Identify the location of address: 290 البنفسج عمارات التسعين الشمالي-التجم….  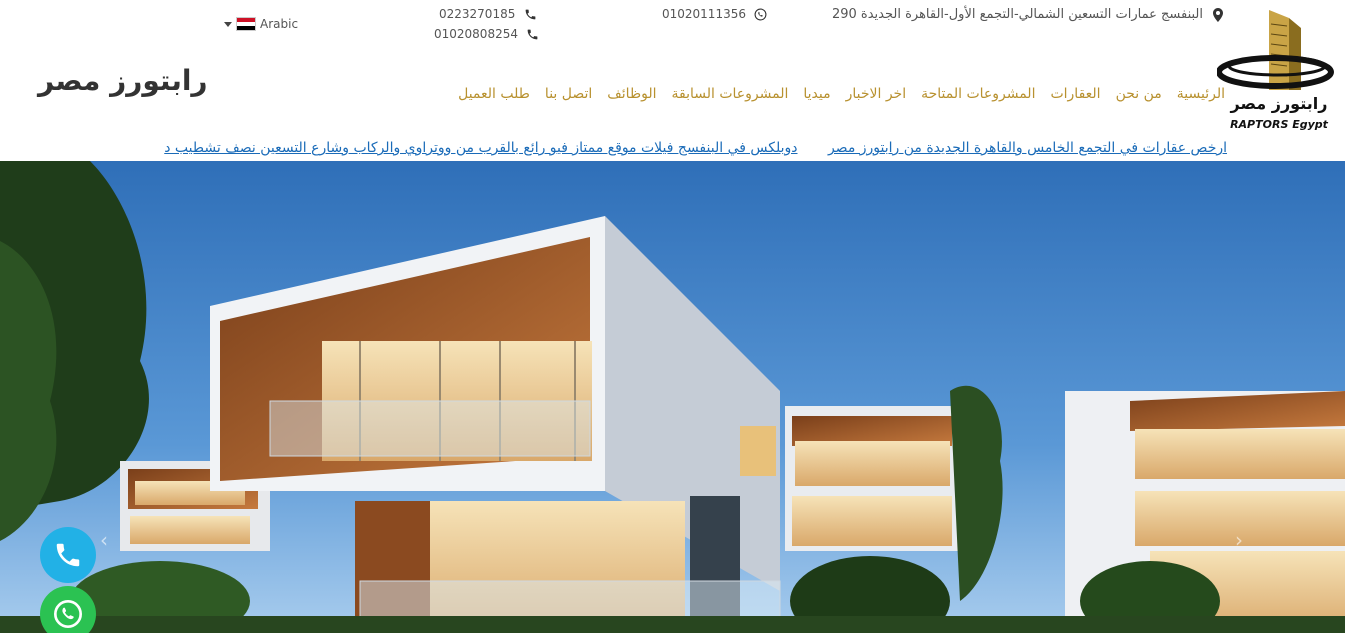
(1028, 14).